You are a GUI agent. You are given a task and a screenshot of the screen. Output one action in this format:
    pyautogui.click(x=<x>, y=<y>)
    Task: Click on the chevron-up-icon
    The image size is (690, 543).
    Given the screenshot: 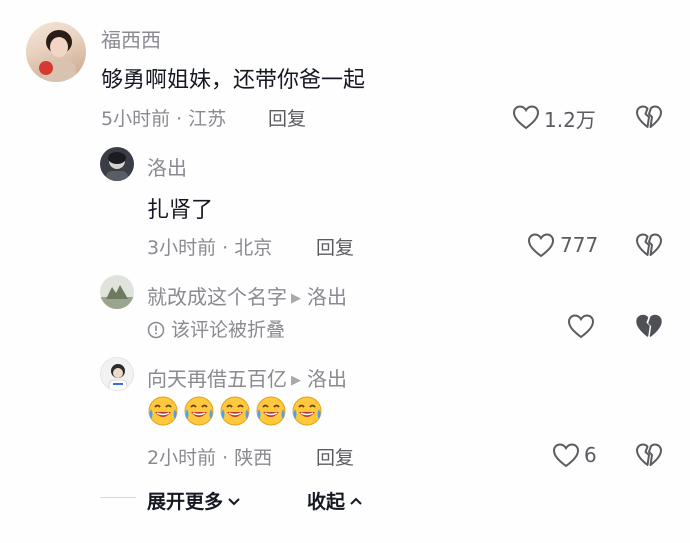 What is the action you would take?
    pyautogui.click(x=356, y=501)
    